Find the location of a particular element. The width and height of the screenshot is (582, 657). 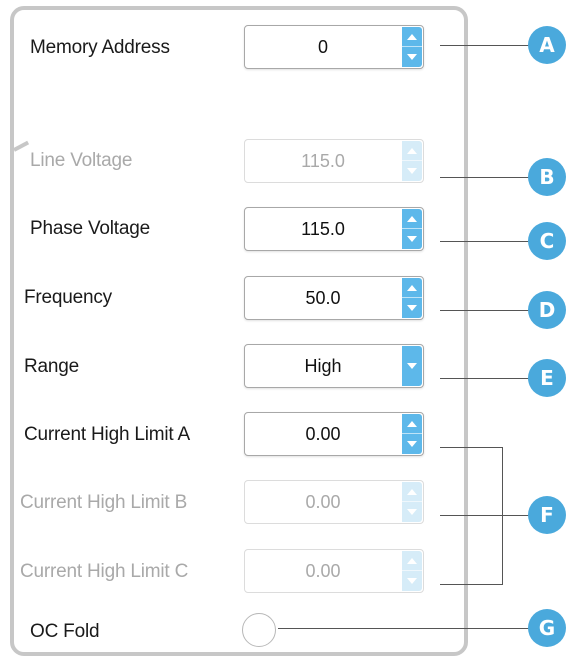

phase-voltage-spinbox: 115.0 is located at coordinates (334, 229).